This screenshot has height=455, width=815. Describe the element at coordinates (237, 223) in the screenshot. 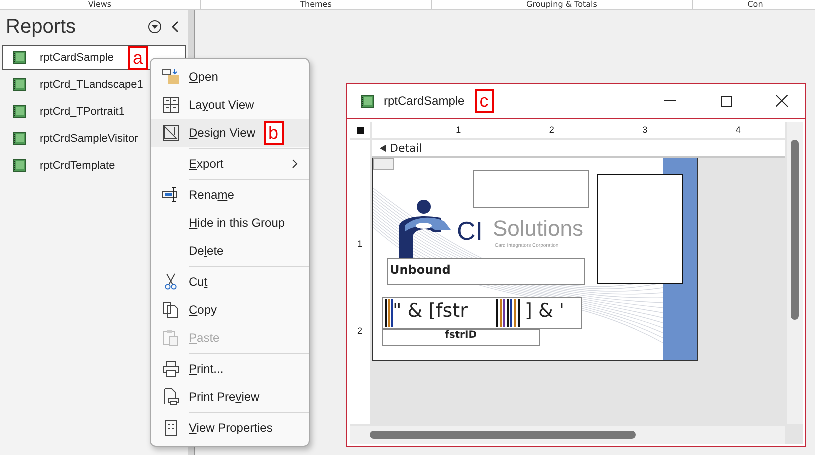

I see `menu-item-label: Hide in this Group` at that location.